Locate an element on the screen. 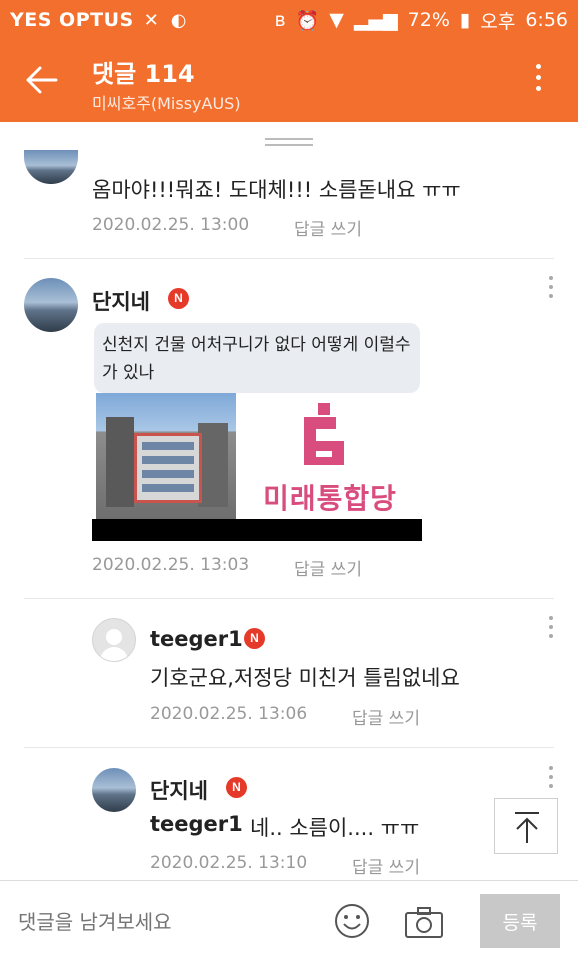 This screenshot has width=578, height=960. time-ampm: 오후 is located at coordinates (498, 21).